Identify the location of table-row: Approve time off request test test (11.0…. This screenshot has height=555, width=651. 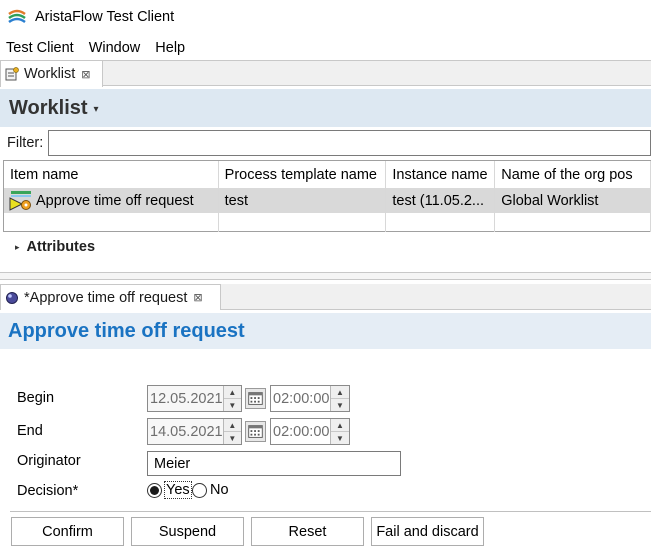
(327, 200).